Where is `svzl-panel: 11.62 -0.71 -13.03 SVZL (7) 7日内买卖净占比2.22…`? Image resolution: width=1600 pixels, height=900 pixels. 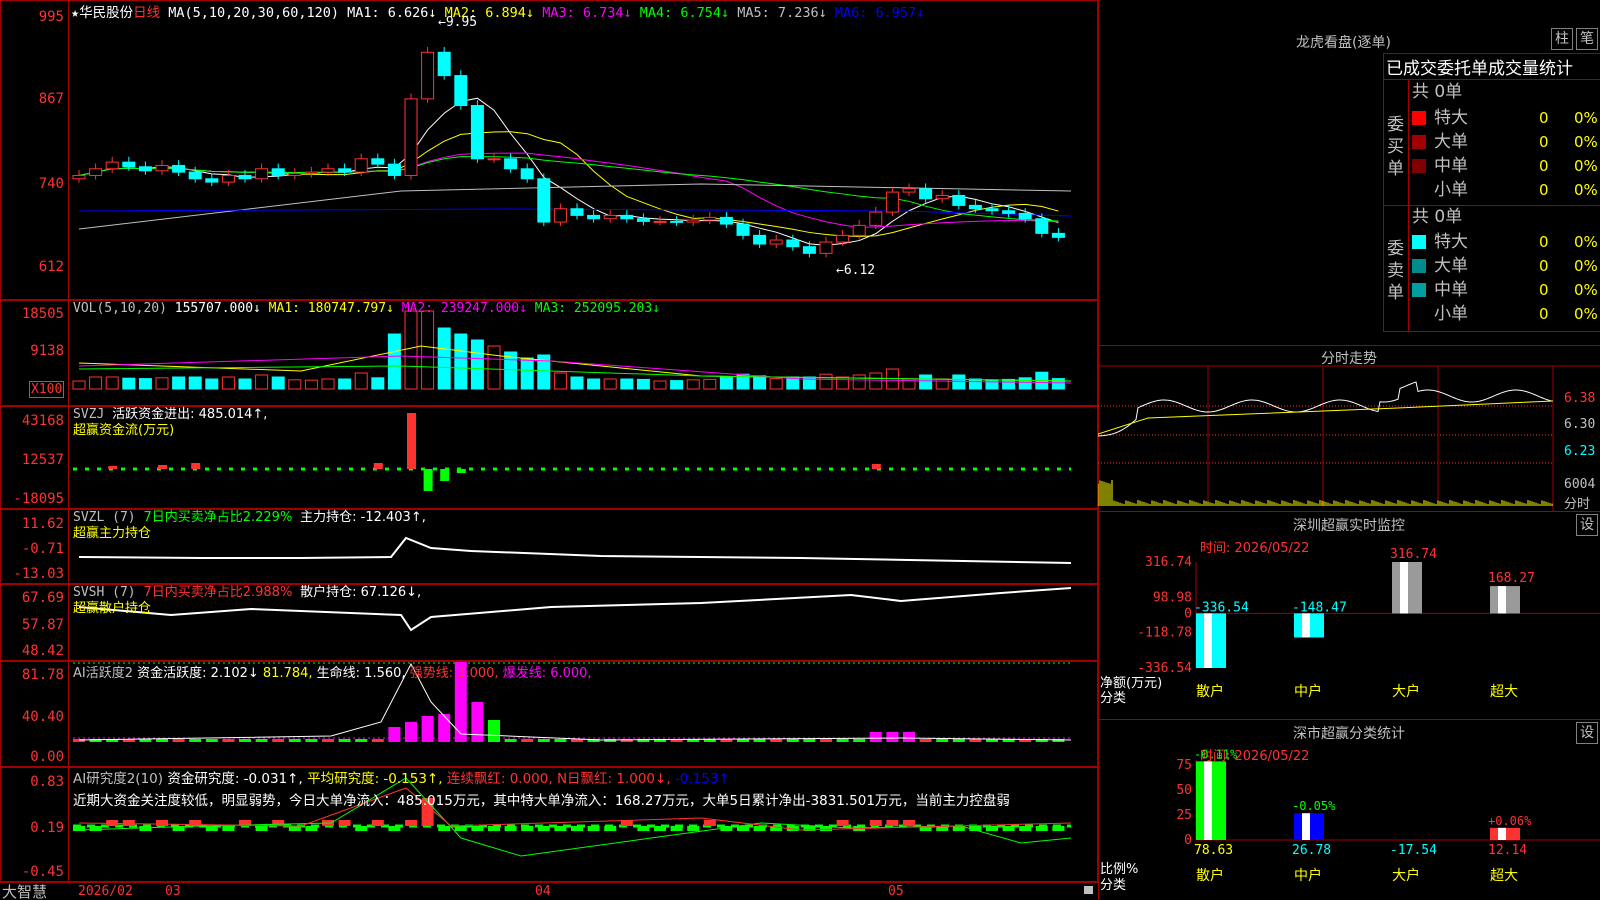 svzl-panel: 11.62 -0.71 -13.03 SVZL (7) 7日内买卖净占比2.22… is located at coordinates (549, 546).